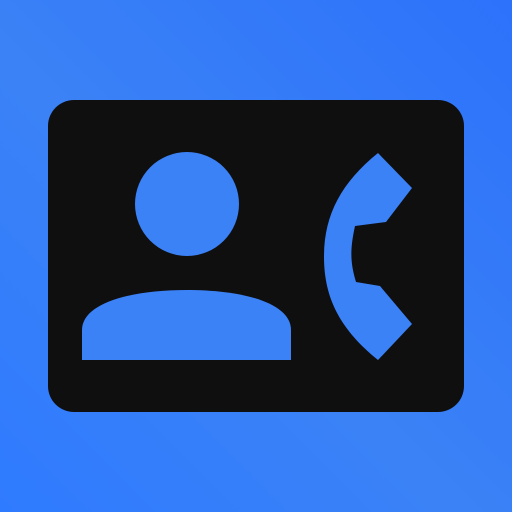 Image resolution: width=512 pixels, height=512 pixels. I want to click on person-body, so click(186, 325).